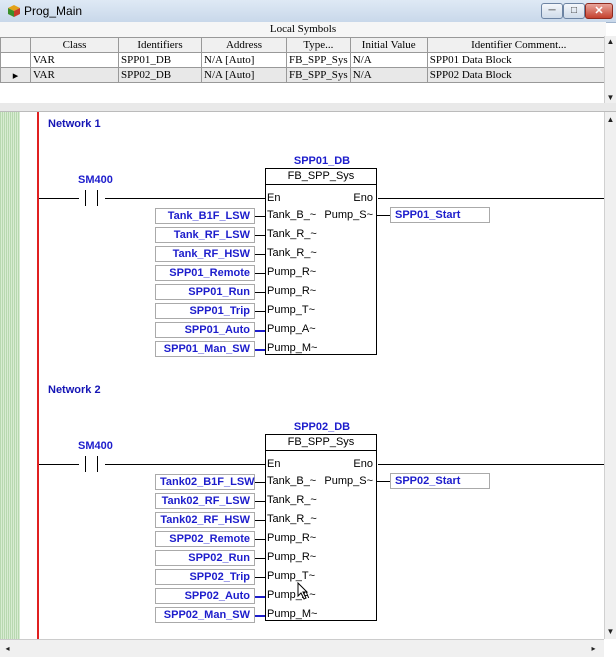 The image size is (616, 658). I want to click on row-marker-header, so click(15, 45).